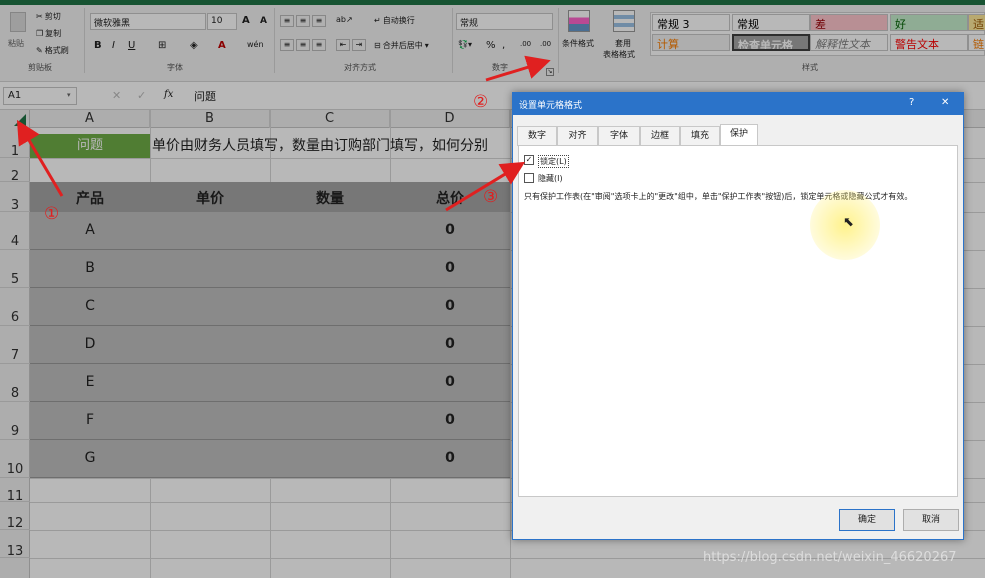 The image size is (985, 578). What do you see at coordinates (52, 214) in the screenshot?
I see `annotation-marker-1: ①` at bounding box center [52, 214].